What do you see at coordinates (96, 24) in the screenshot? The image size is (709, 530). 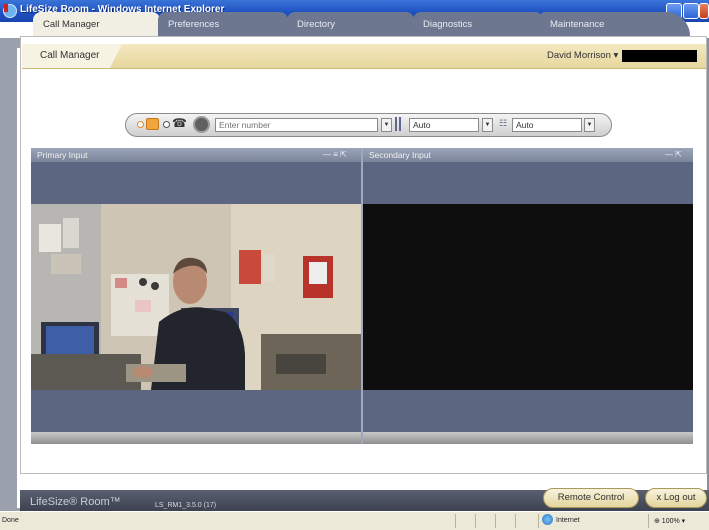 I see `tab-call-manager: Call Manager` at bounding box center [96, 24].